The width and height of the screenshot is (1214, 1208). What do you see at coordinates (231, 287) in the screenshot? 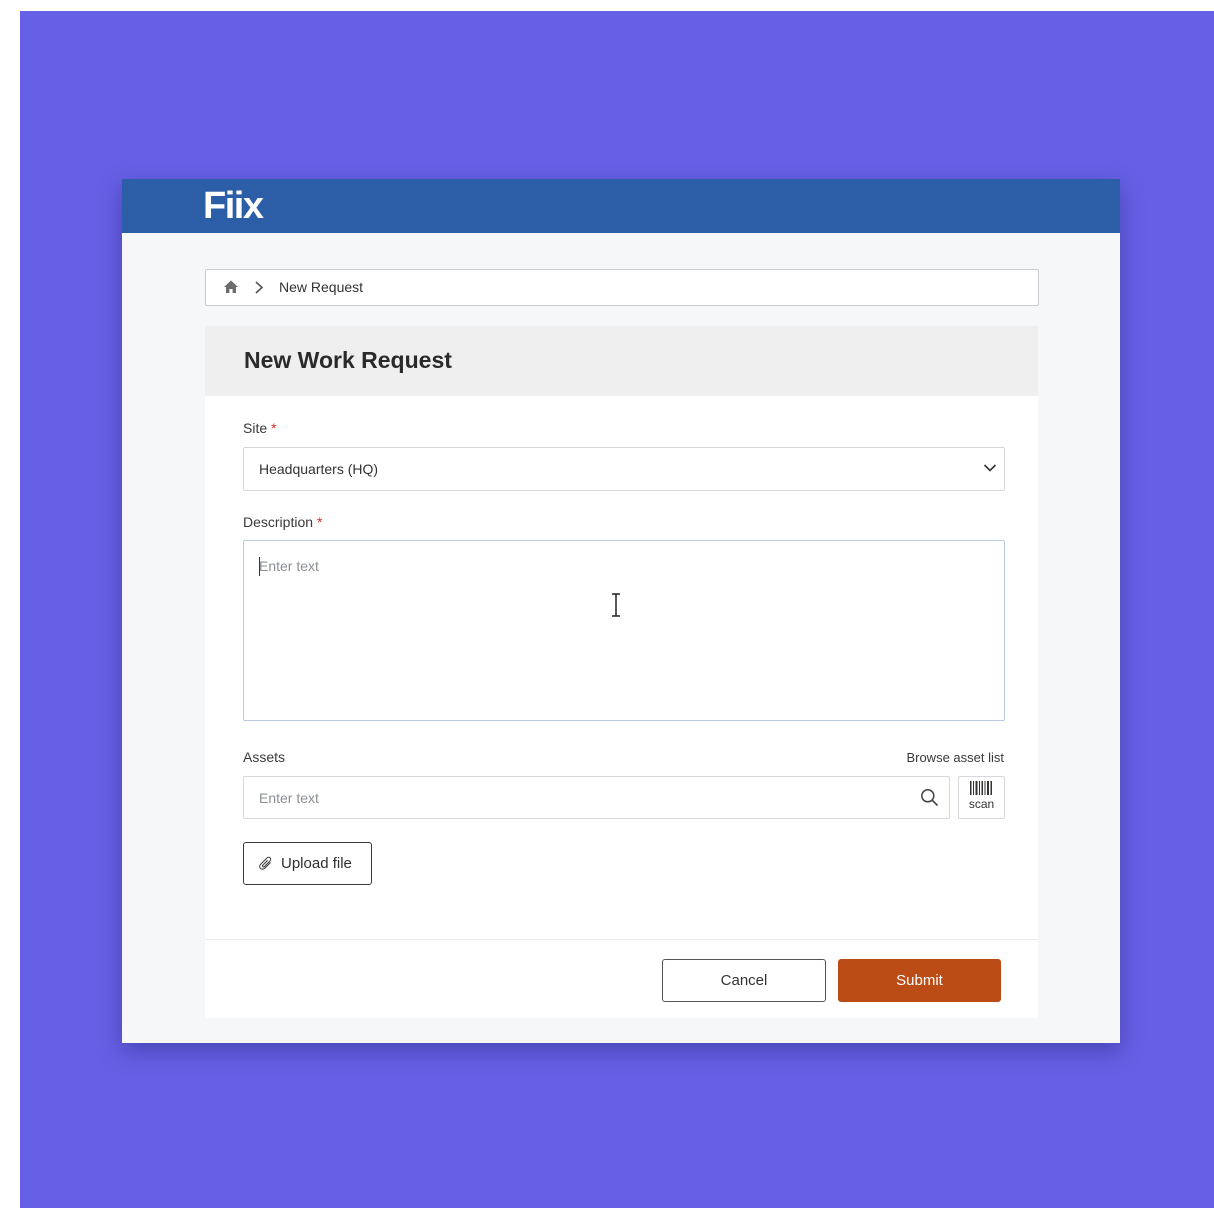
I see `home-icon` at bounding box center [231, 287].